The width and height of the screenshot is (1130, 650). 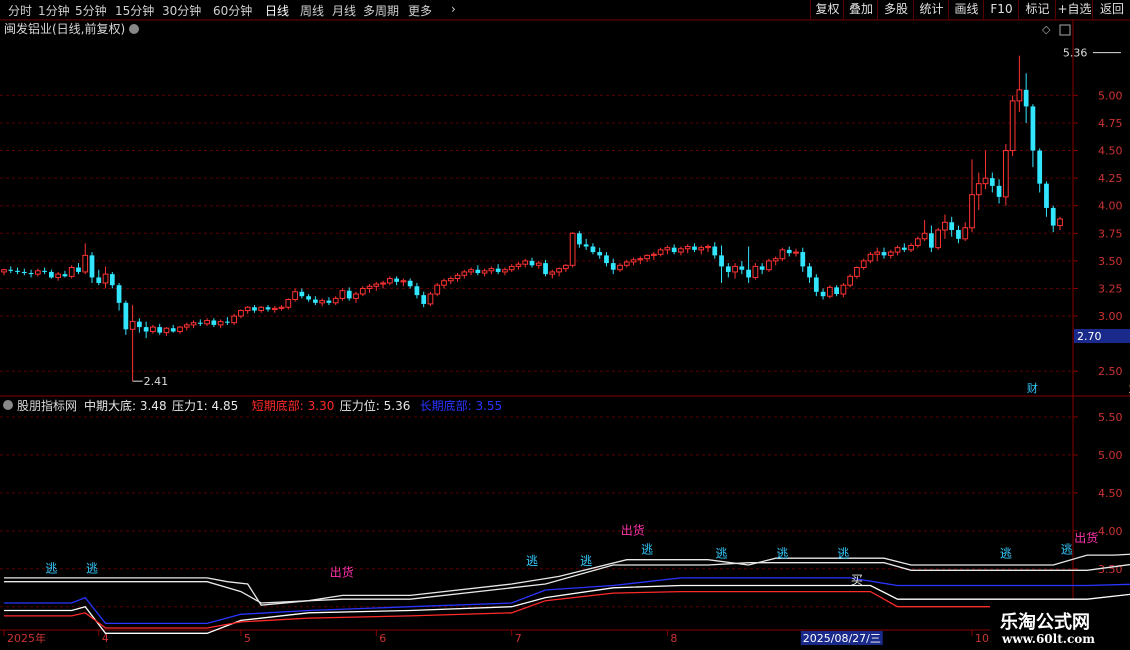 I want to click on main-y-tick-label: 3.25, so click(x=1110, y=288).